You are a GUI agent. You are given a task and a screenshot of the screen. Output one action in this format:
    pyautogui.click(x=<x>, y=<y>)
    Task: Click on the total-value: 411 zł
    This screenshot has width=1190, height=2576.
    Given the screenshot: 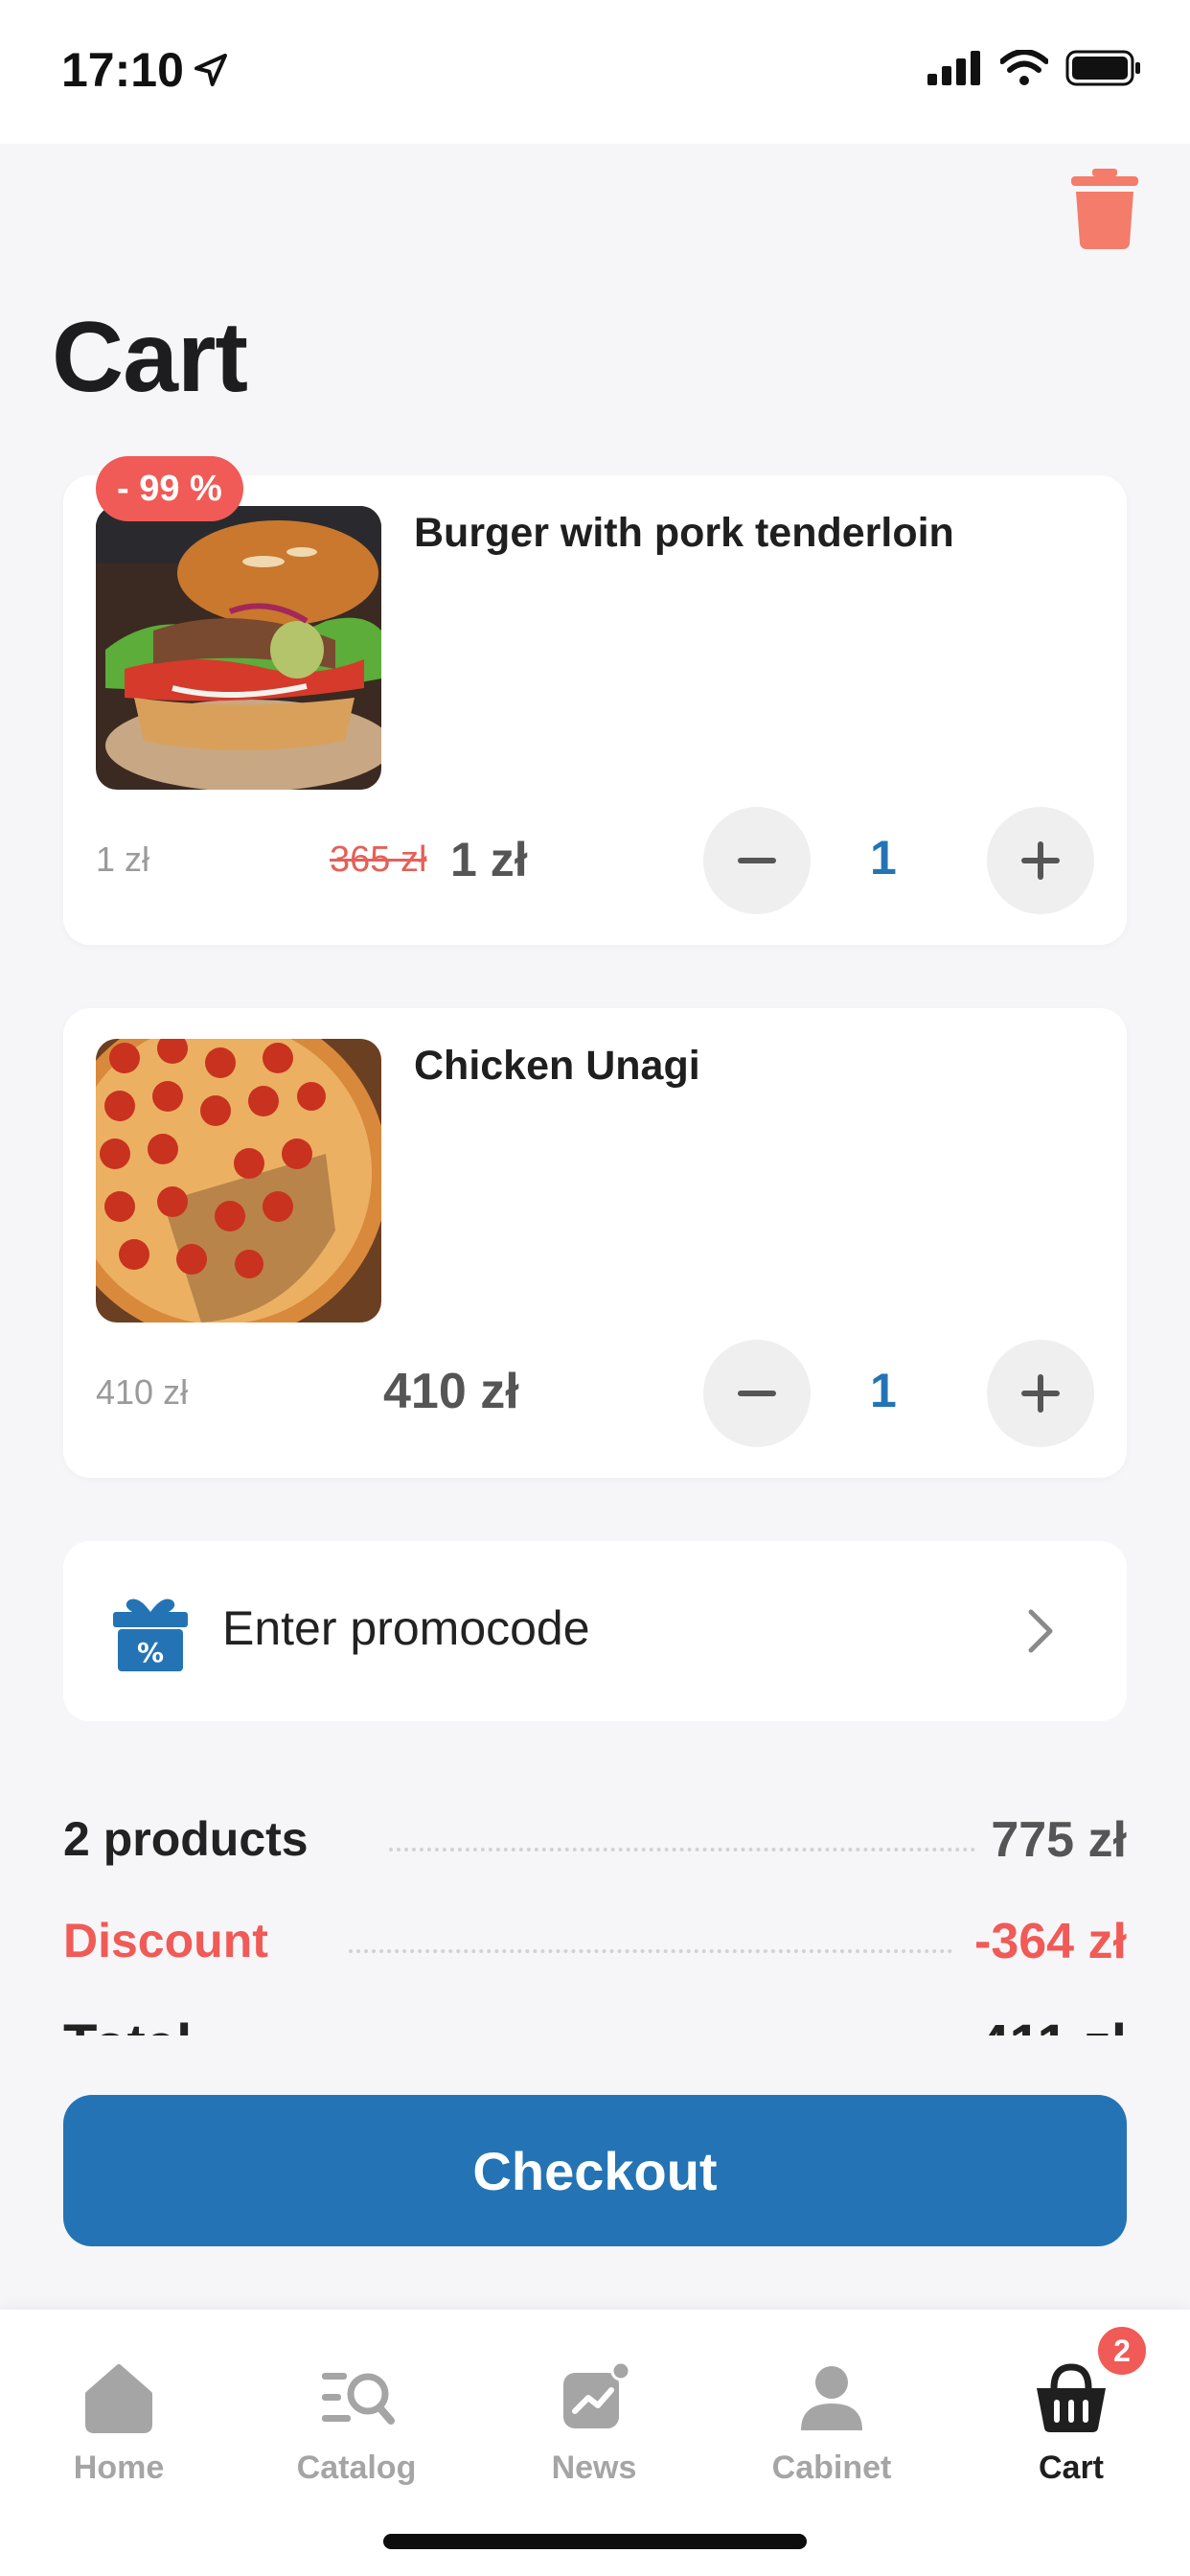 What is the action you would take?
    pyautogui.click(x=1052, y=2024)
    